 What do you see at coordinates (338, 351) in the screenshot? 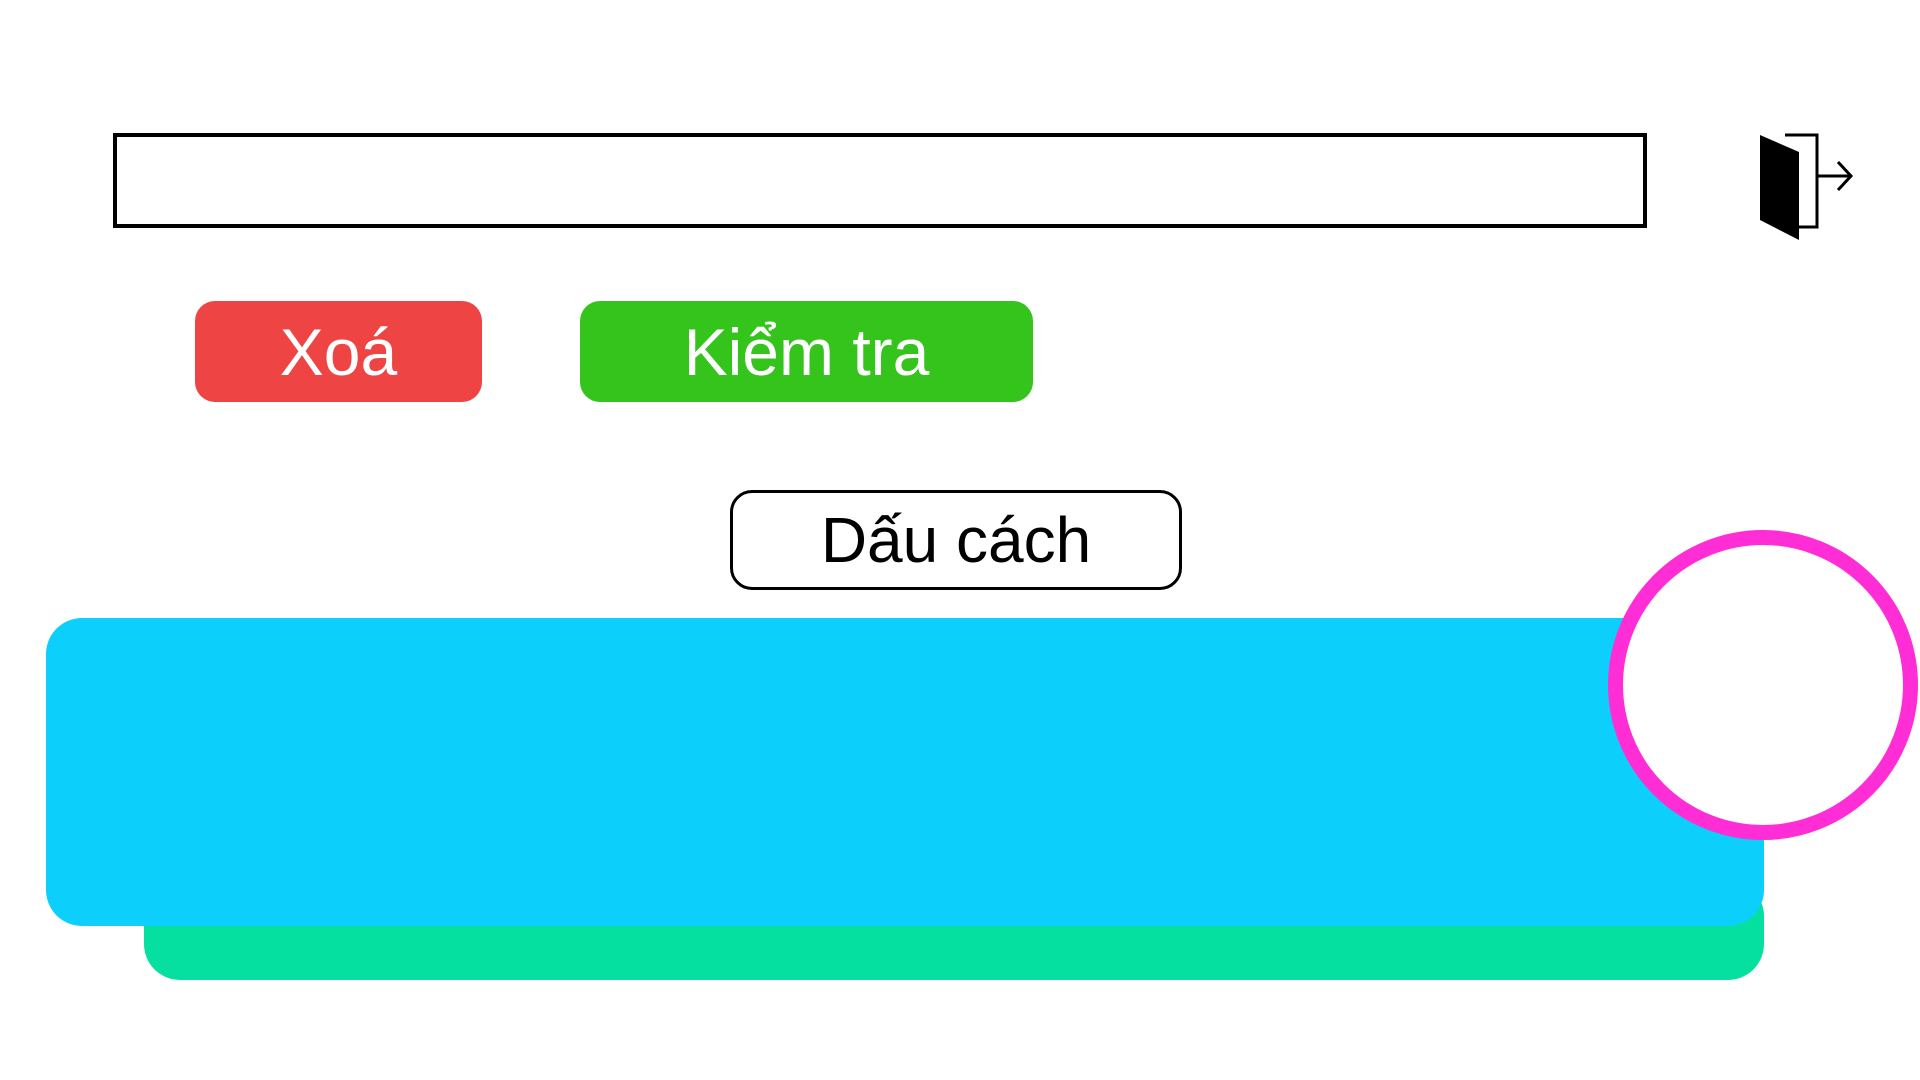
I see `delete-button: Xoá` at bounding box center [338, 351].